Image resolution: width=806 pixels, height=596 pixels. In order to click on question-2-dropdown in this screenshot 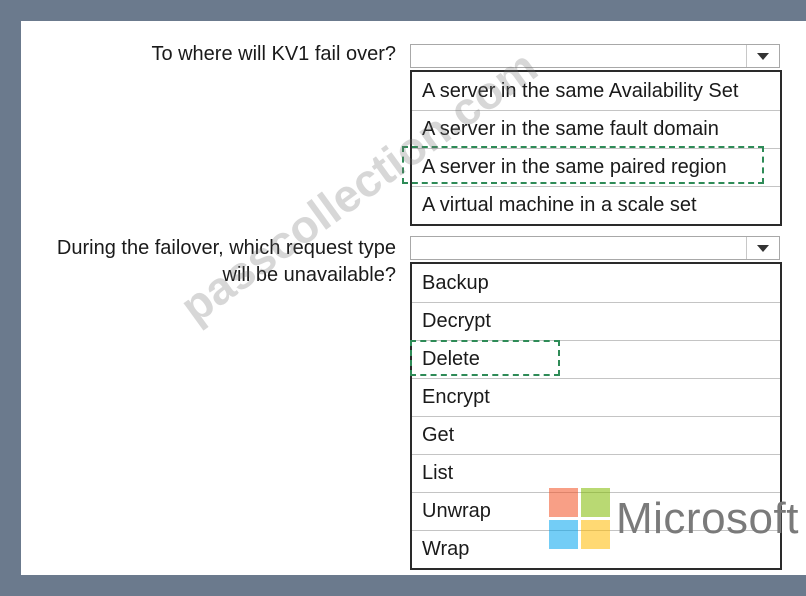, I will do `click(595, 248)`.